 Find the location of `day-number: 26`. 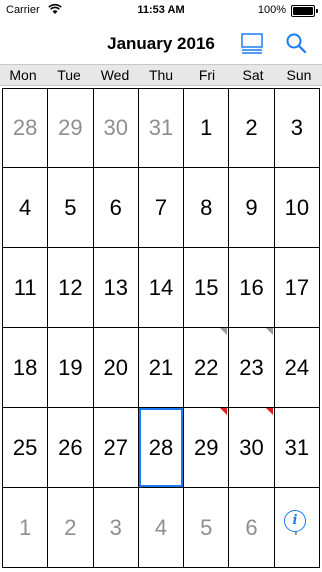

day-number: 26 is located at coordinates (70, 447).